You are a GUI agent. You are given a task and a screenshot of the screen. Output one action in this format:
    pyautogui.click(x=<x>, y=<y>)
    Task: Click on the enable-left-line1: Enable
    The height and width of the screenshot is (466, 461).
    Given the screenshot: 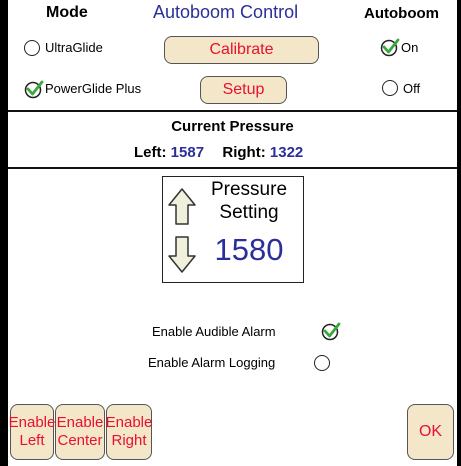 What is the action you would take?
    pyautogui.click(x=32, y=422)
    